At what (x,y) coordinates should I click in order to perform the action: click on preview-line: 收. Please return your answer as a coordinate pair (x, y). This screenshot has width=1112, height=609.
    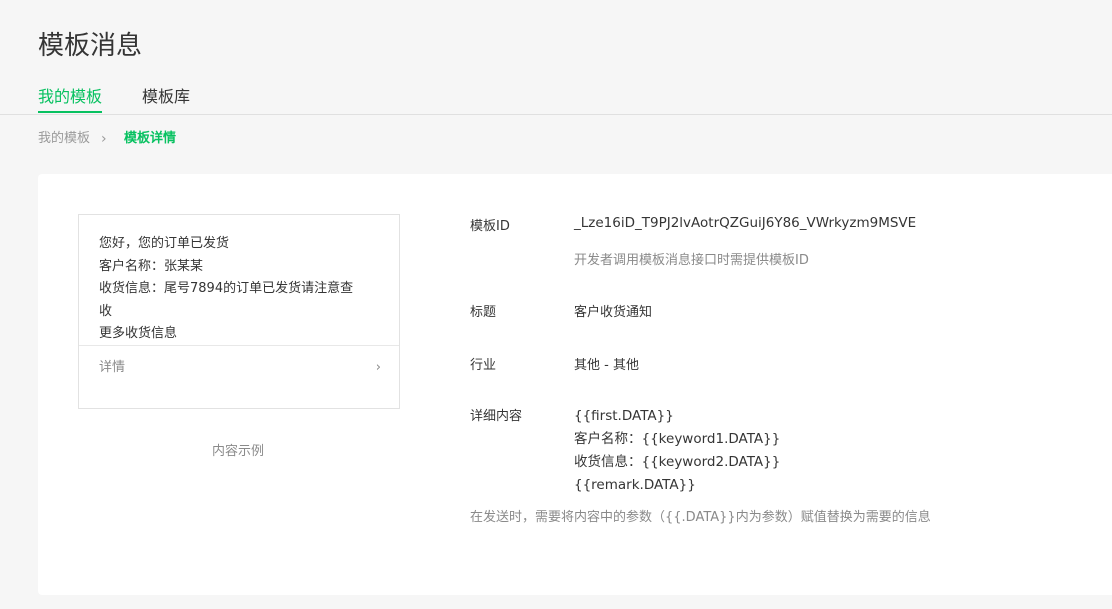
    Looking at the image, I should click on (106, 311).